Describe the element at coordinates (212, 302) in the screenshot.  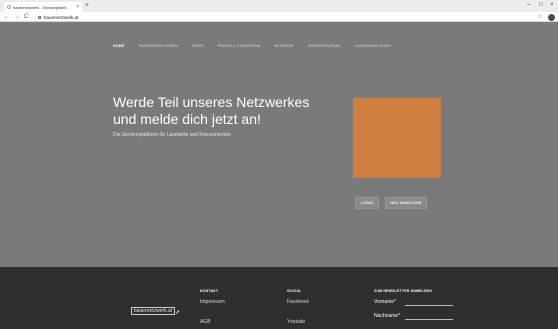
I see `footer-link-impressum: Impressum` at that location.